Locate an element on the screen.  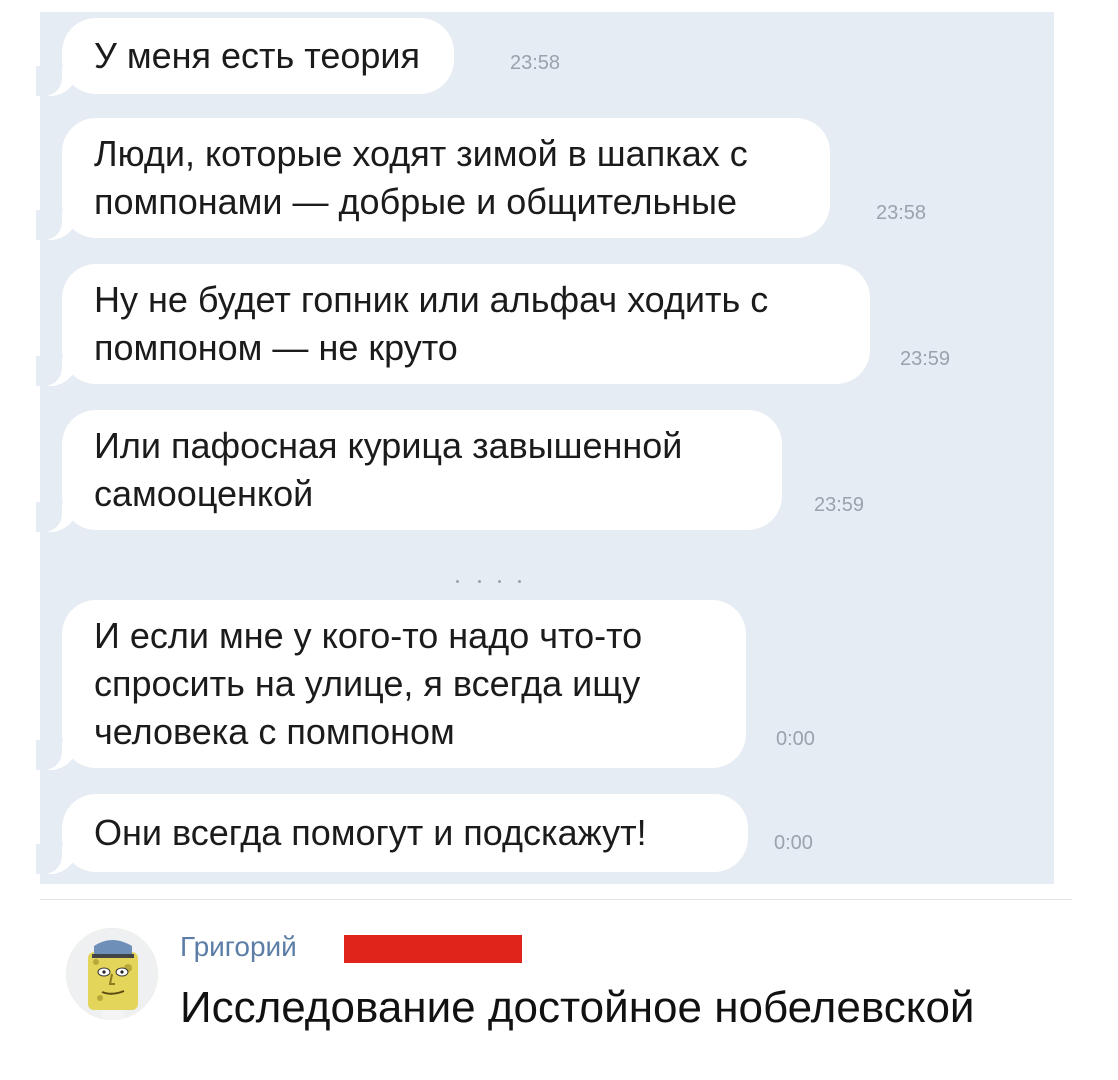
message-line: спросить на улице, я всегда ищу is located at coordinates (367, 683).